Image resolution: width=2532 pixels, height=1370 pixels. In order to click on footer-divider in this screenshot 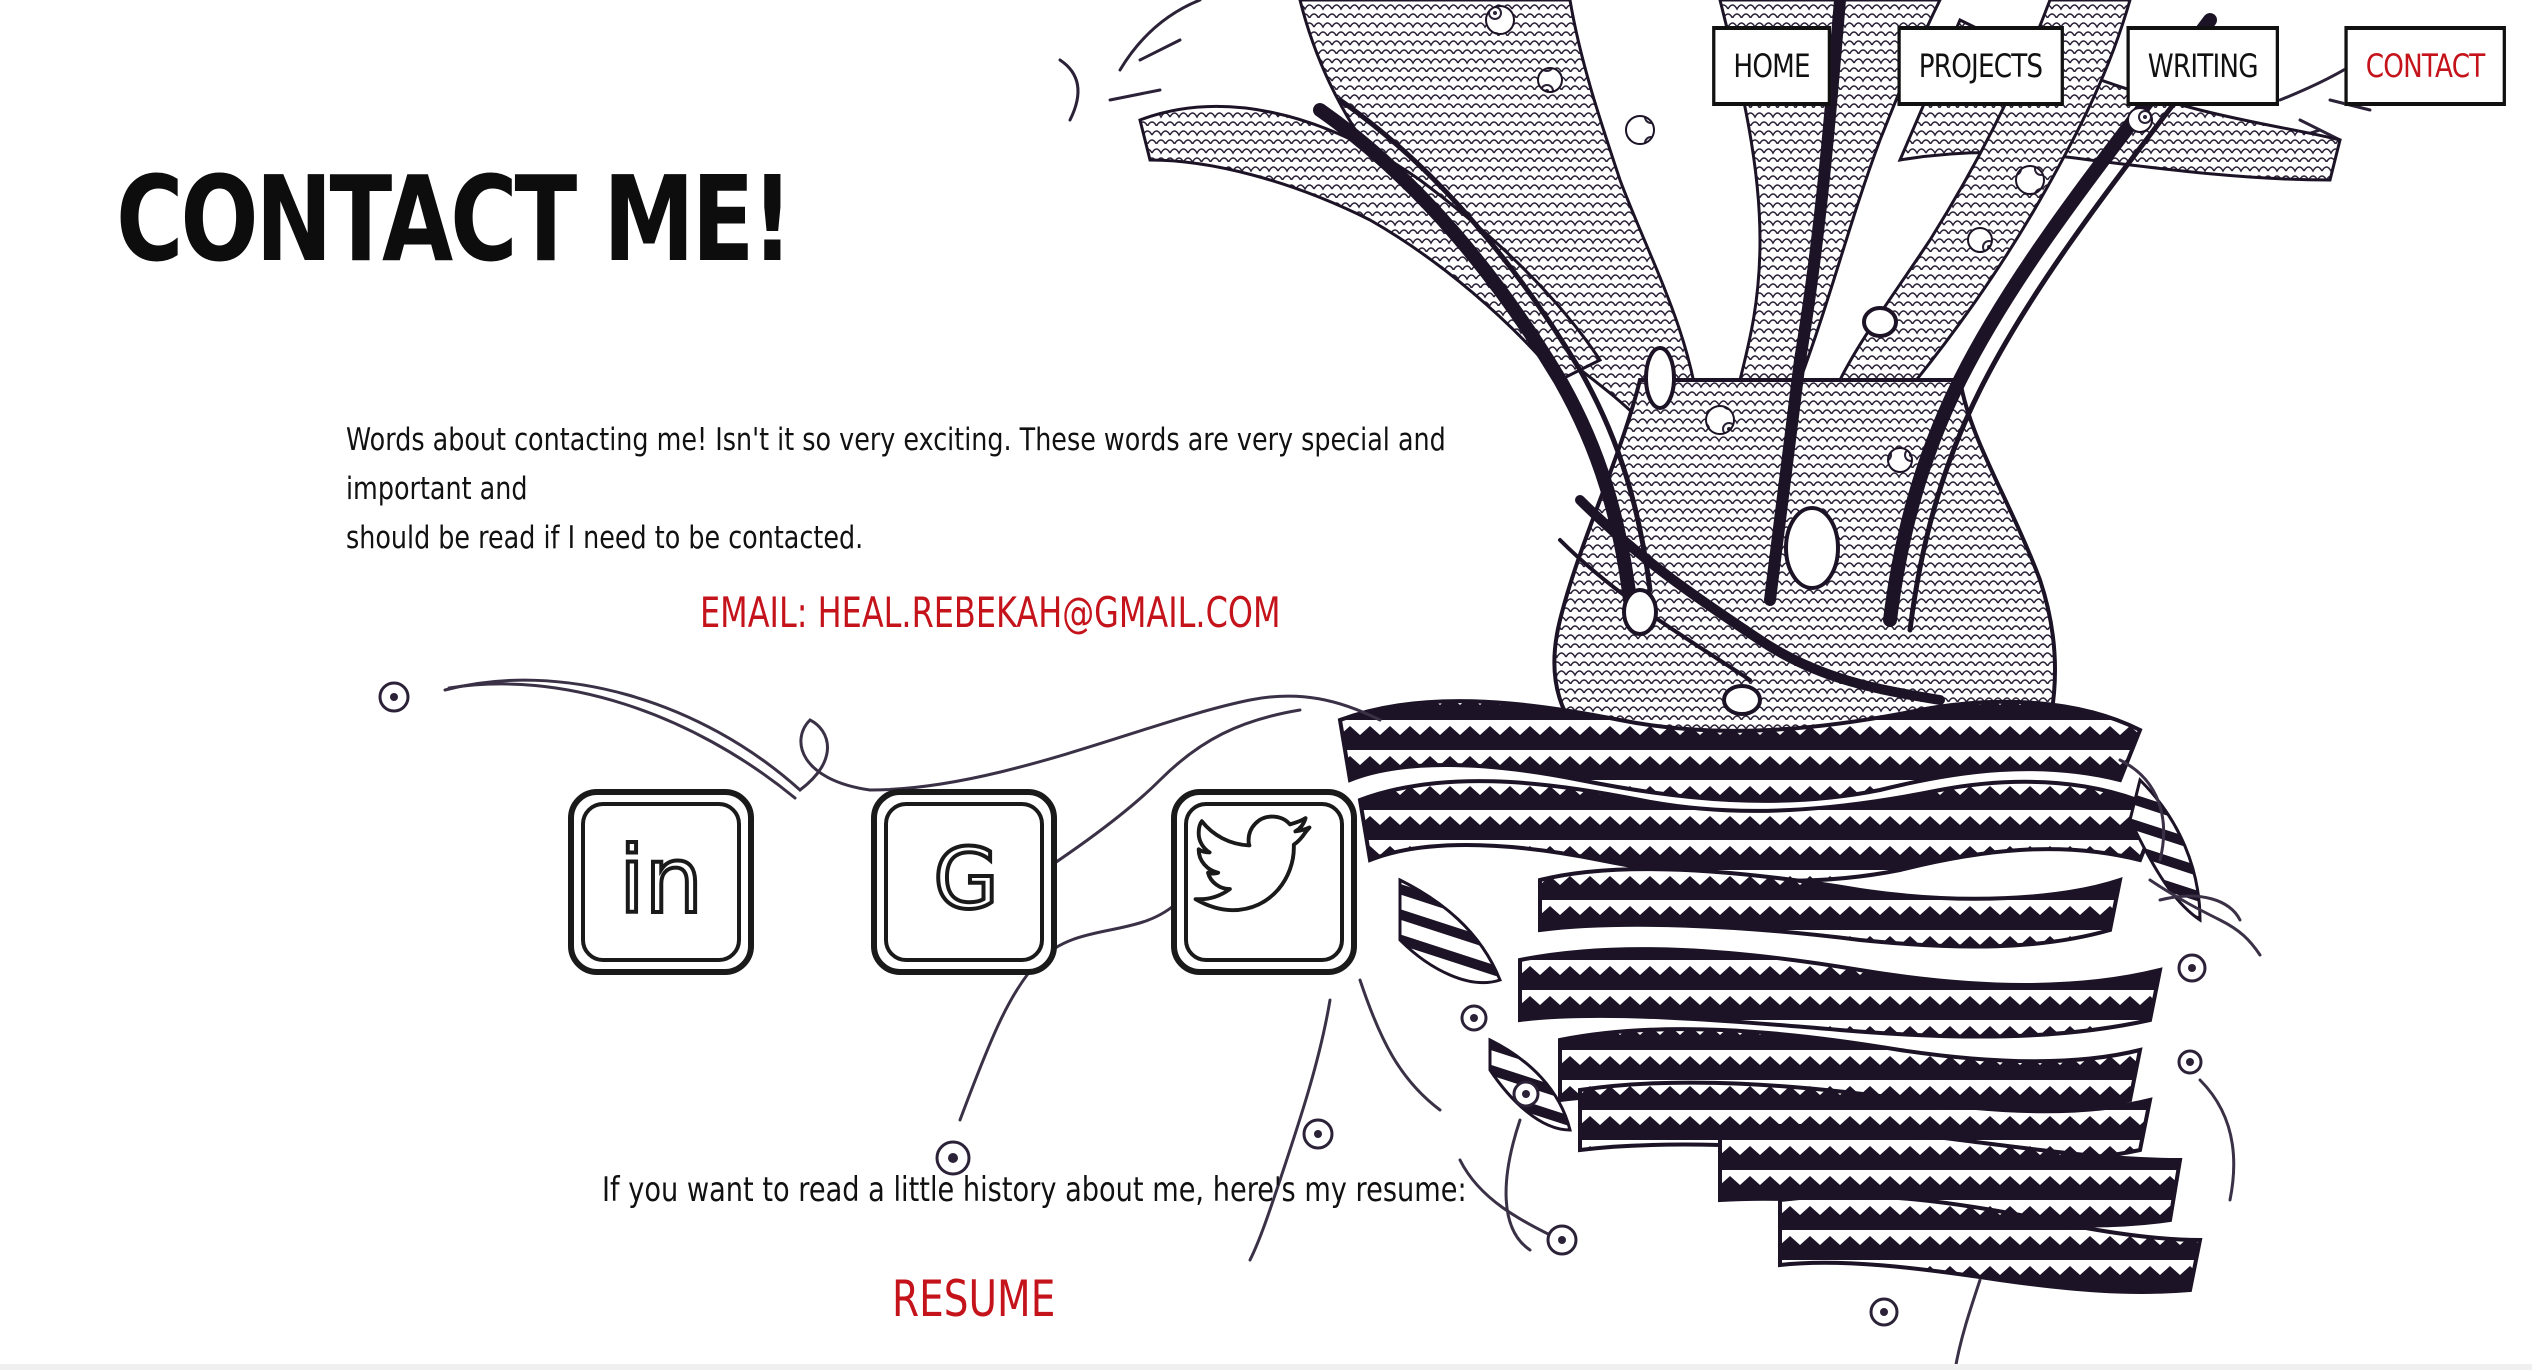, I will do `click(1266, 1367)`.